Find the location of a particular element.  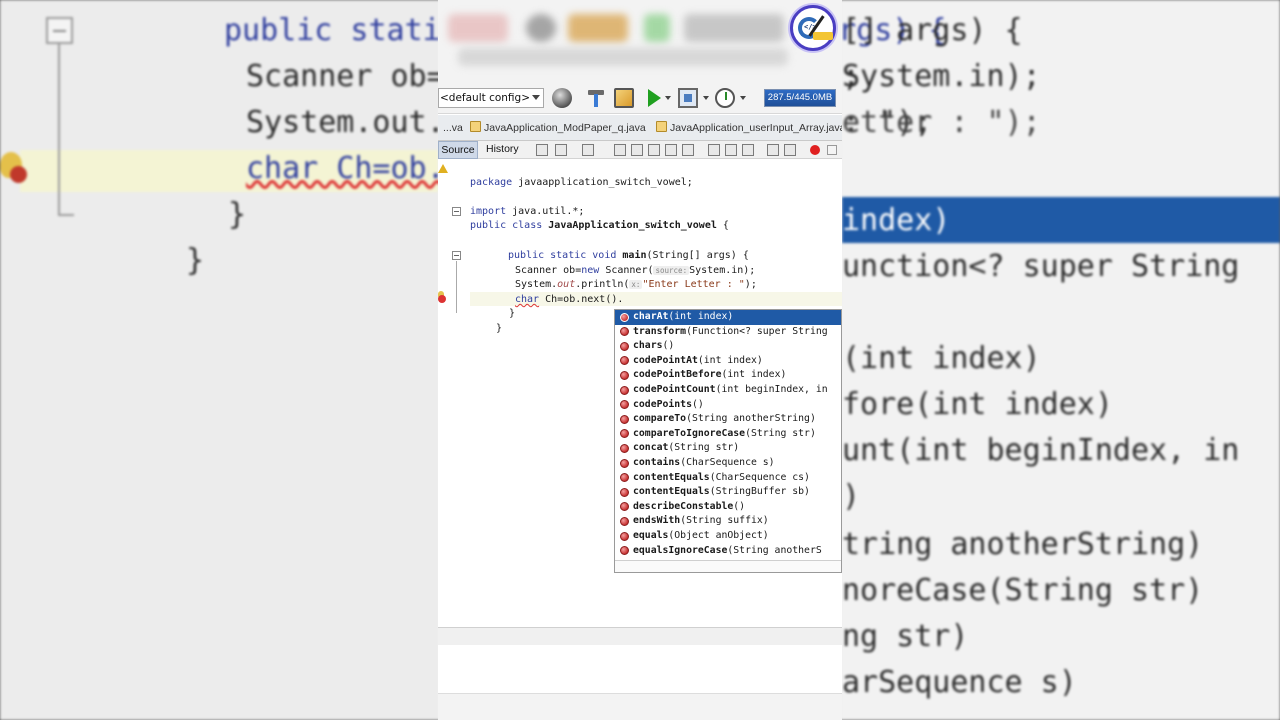

last-edit-icon is located at coordinates (588, 150).